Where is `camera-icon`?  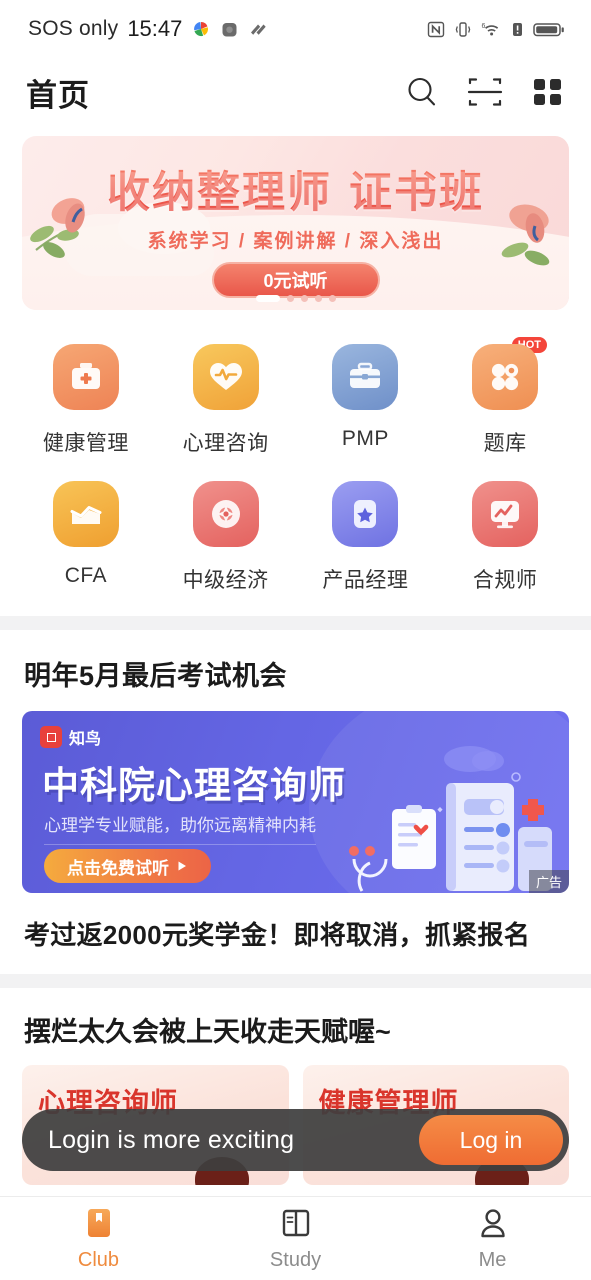 camera-icon is located at coordinates (229, 29).